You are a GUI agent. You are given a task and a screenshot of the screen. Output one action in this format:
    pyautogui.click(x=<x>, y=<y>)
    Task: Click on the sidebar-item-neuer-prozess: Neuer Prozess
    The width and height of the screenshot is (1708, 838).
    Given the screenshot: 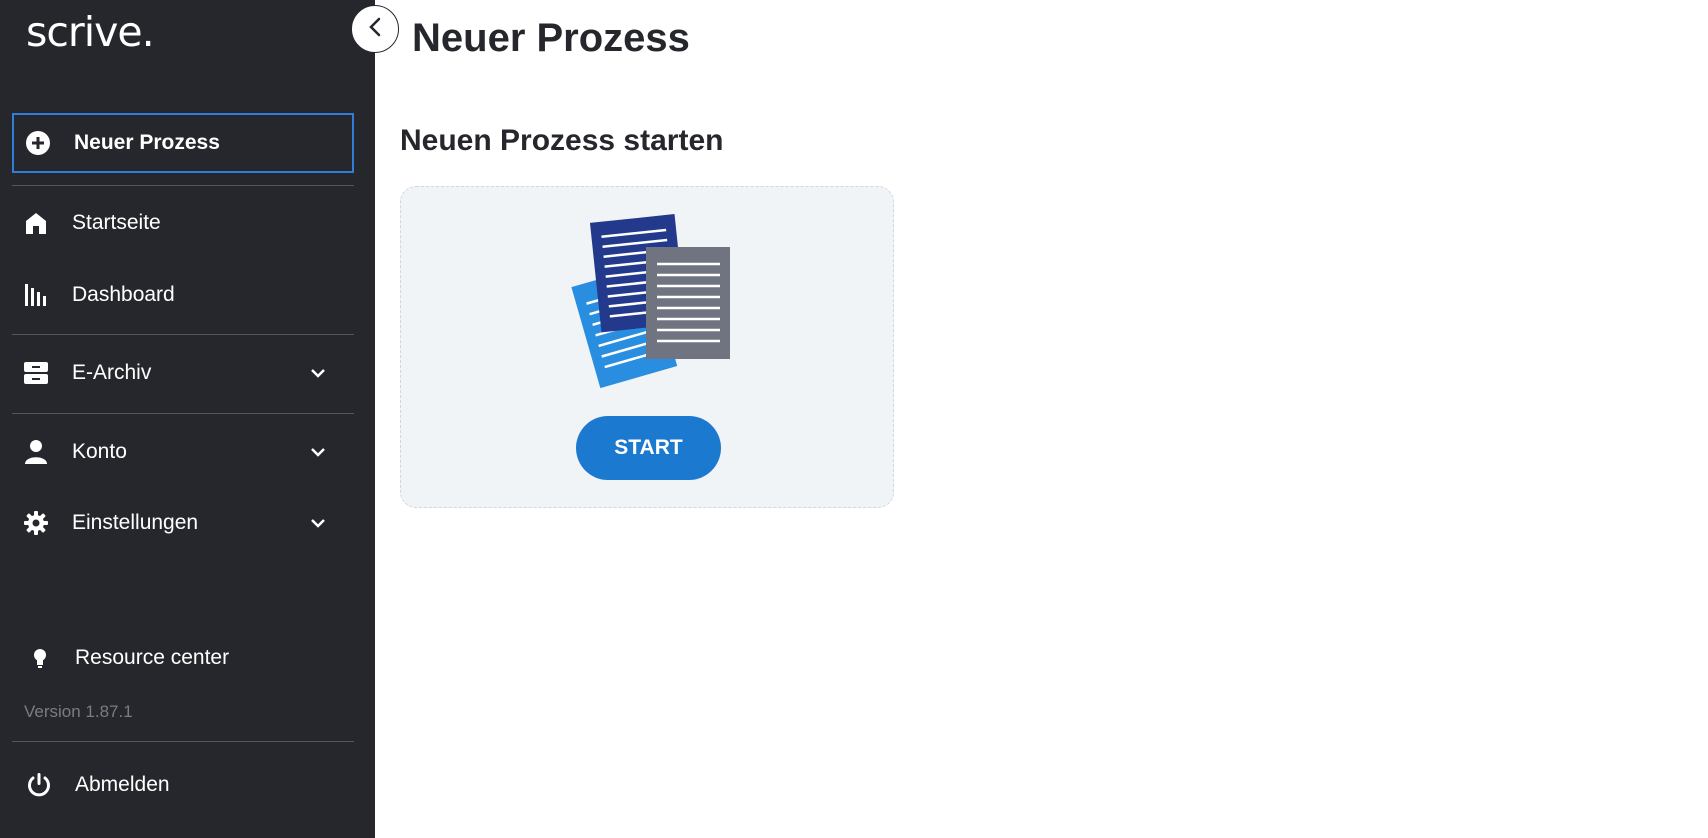 What is the action you would take?
    pyautogui.click(x=183, y=143)
    